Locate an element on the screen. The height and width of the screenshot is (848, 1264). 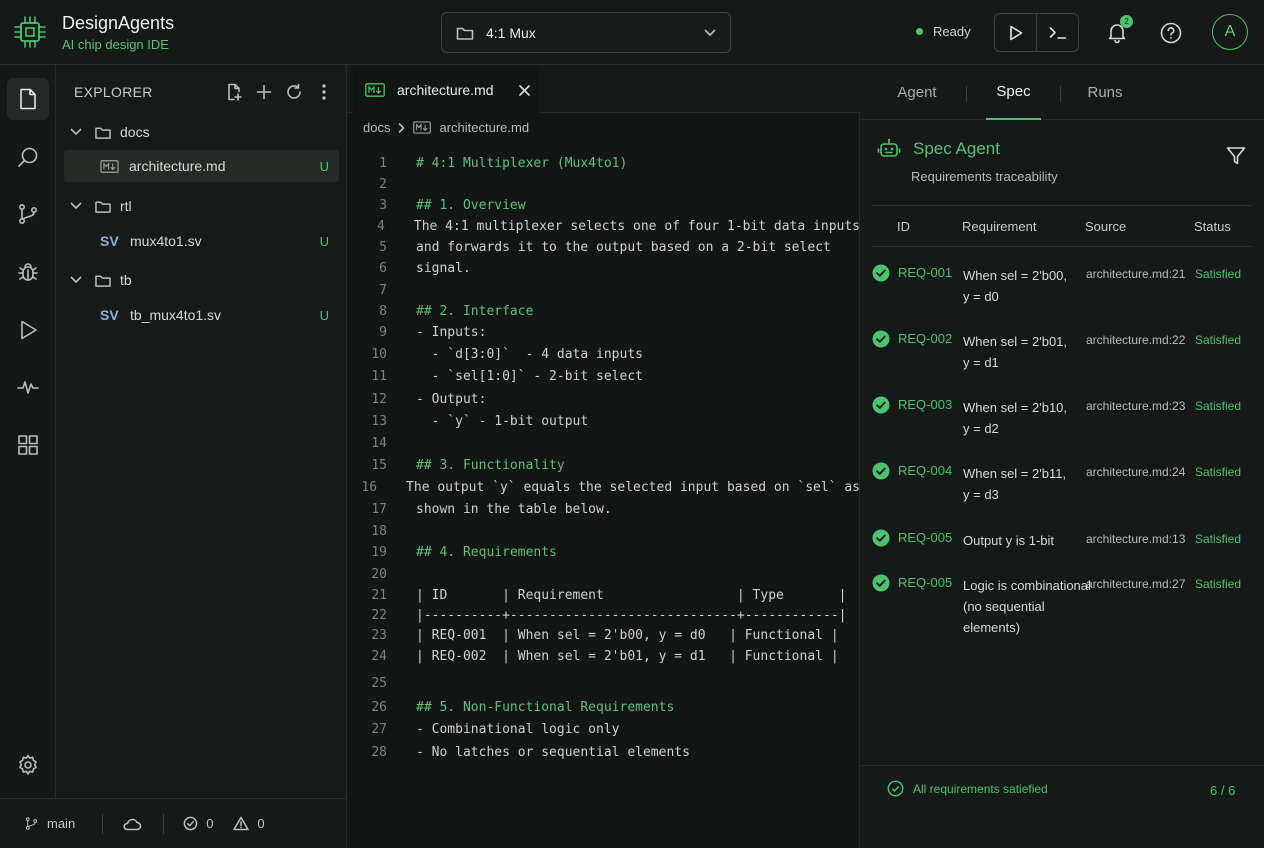
code-line: 3 ## 1. Overview is located at coordinates (603, 205).